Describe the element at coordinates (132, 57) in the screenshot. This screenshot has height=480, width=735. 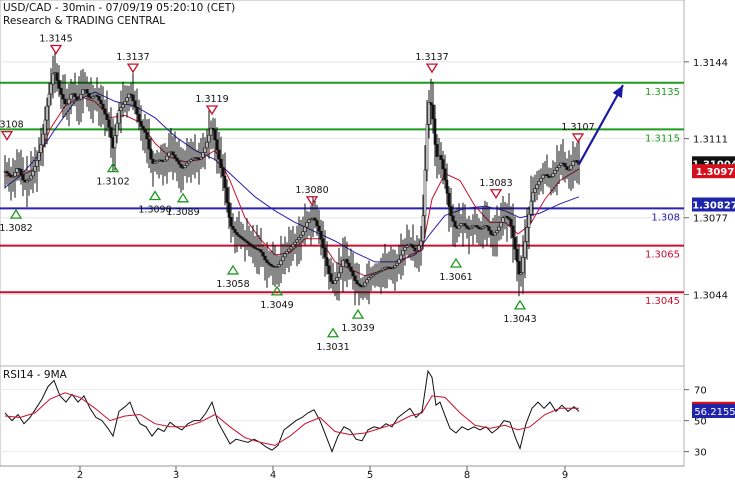
I see `swing-high-label: 1.3137` at that location.